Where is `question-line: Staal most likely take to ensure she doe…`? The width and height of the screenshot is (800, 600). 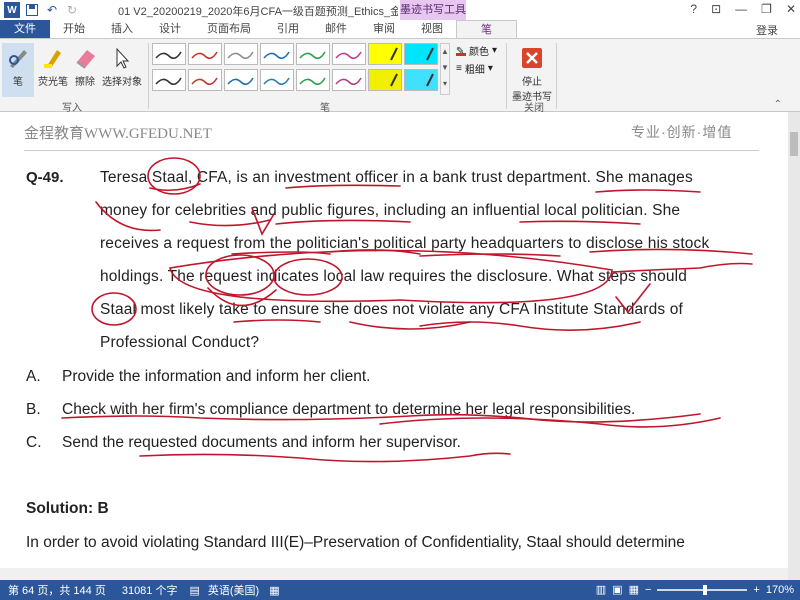 question-line: Staal most likely take to ensure she doe… is located at coordinates (391, 309).